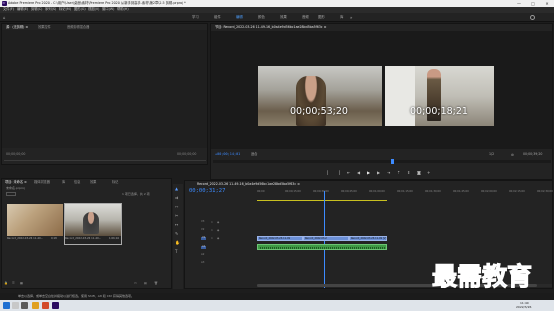 The image size is (554, 311). Describe the element at coordinates (280, 238) in the screenshot. I see `timeline-clip-video: Record_2022-03-26 11-49` at that location.